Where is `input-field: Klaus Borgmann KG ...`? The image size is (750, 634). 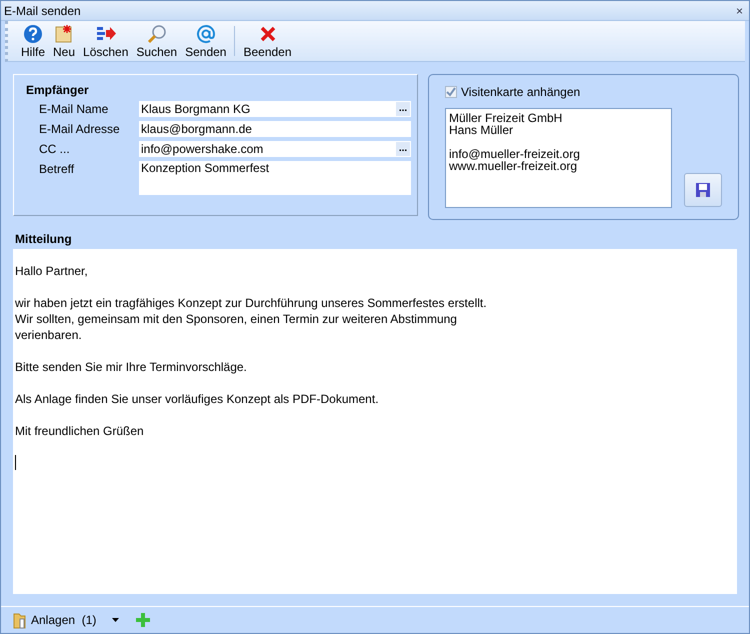
input-field: Klaus Borgmann KG ... is located at coordinates (275, 109).